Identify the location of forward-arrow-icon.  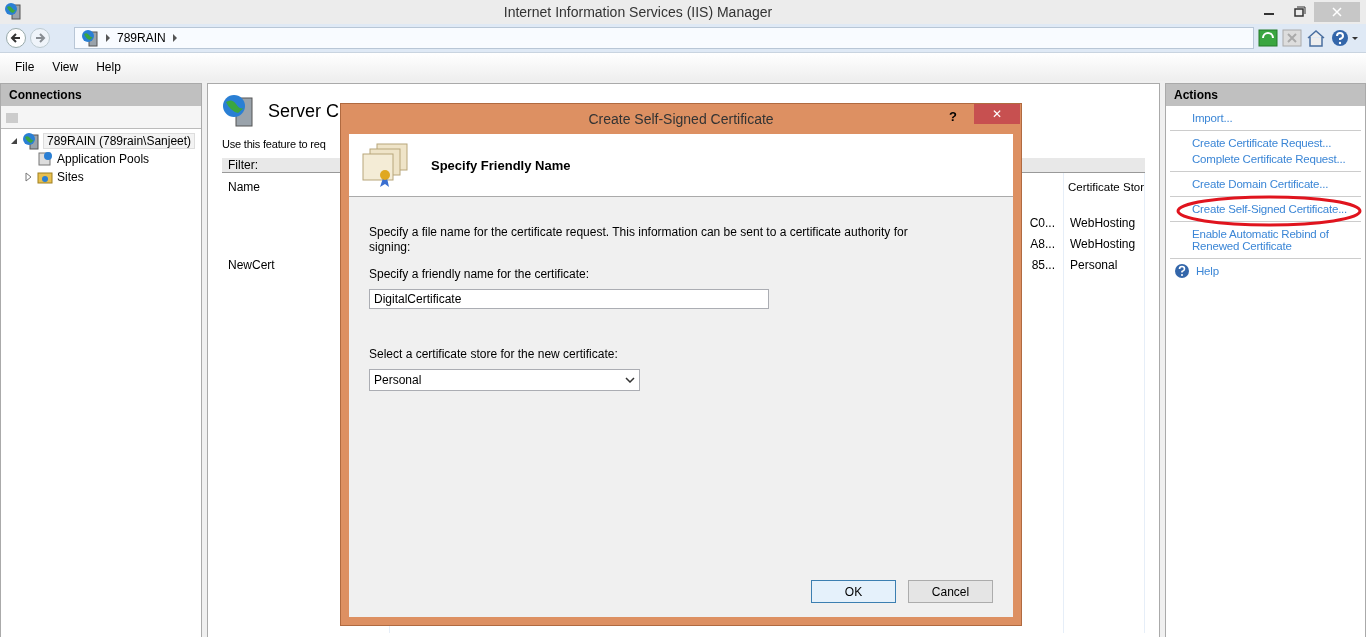
(40, 38).